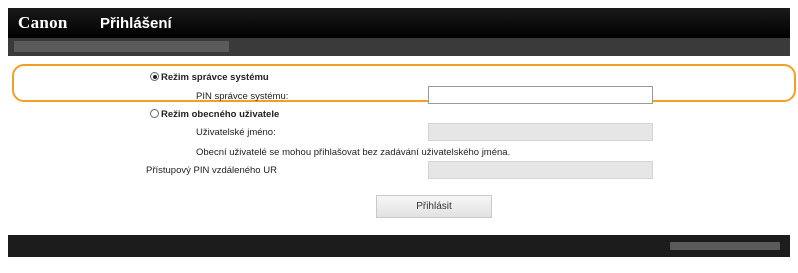 The height and width of the screenshot is (273, 798). Describe the element at coordinates (540, 170) in the screenshot. I see `remote-ui-pin-input` at that location.